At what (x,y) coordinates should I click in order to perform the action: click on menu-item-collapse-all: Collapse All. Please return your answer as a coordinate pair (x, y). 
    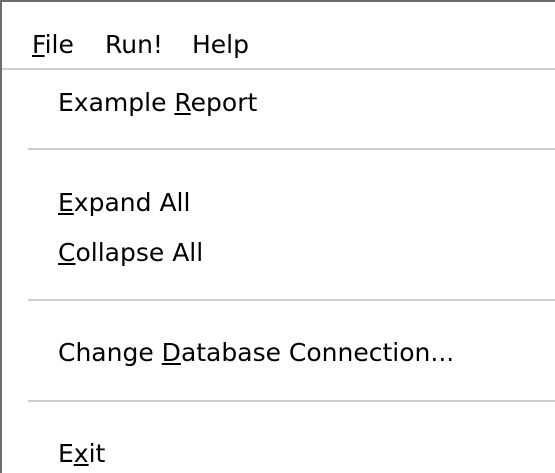
    Looking at the image, I should click on (130, 253).